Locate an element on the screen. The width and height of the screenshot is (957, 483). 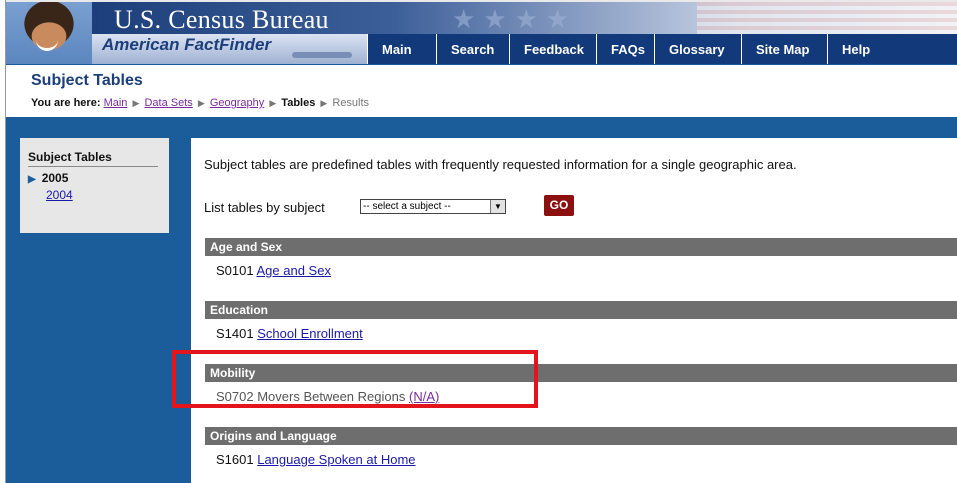
sidebar-item-2005: ▶ 2005 is located at coordinates (48, 178).